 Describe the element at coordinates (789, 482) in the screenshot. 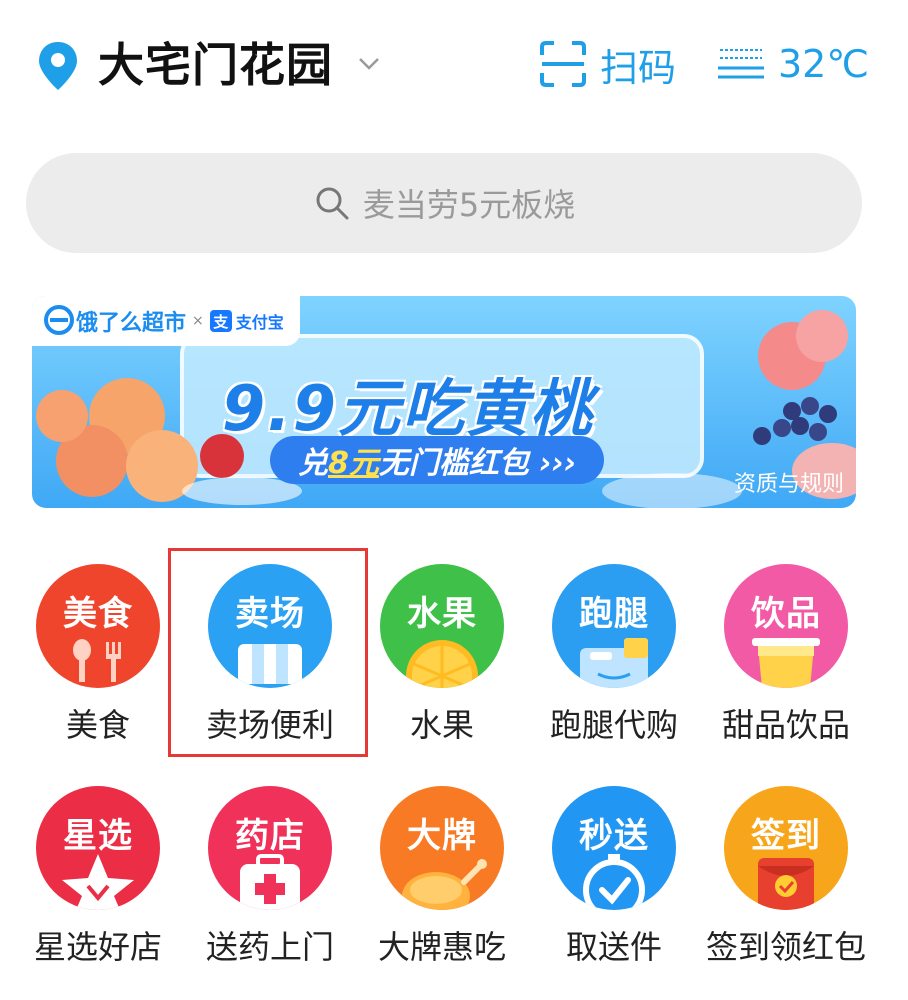

I see `banner-rules-link: 资质与规则` at that location.